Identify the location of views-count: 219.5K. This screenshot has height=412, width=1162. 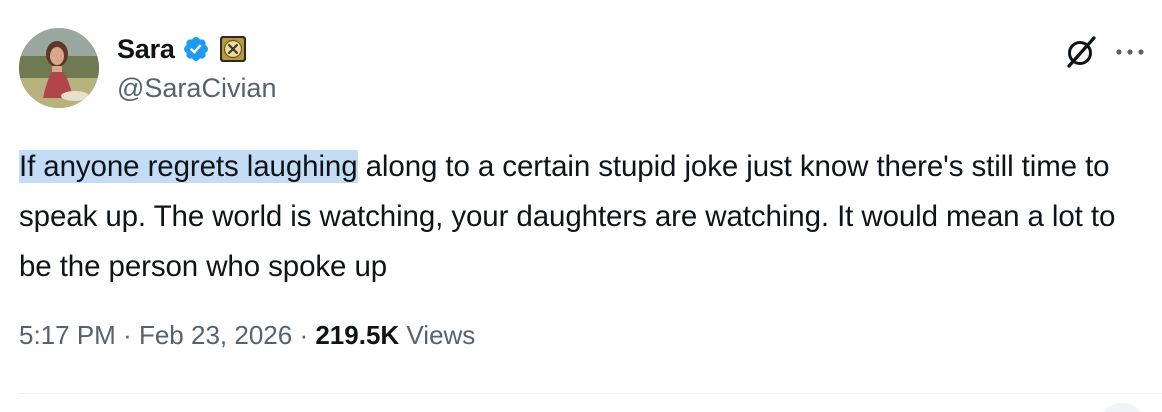
(357, 335).